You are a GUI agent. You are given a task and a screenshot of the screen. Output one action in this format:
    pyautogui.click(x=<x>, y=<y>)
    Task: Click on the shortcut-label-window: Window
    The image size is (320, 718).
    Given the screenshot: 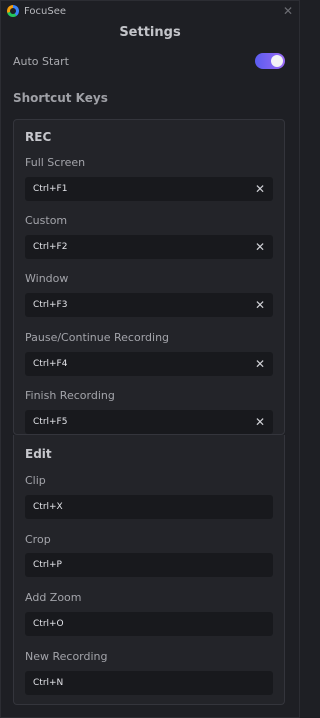 What is the action you would take?
    pyautogui.click(x=47, y=278)
    